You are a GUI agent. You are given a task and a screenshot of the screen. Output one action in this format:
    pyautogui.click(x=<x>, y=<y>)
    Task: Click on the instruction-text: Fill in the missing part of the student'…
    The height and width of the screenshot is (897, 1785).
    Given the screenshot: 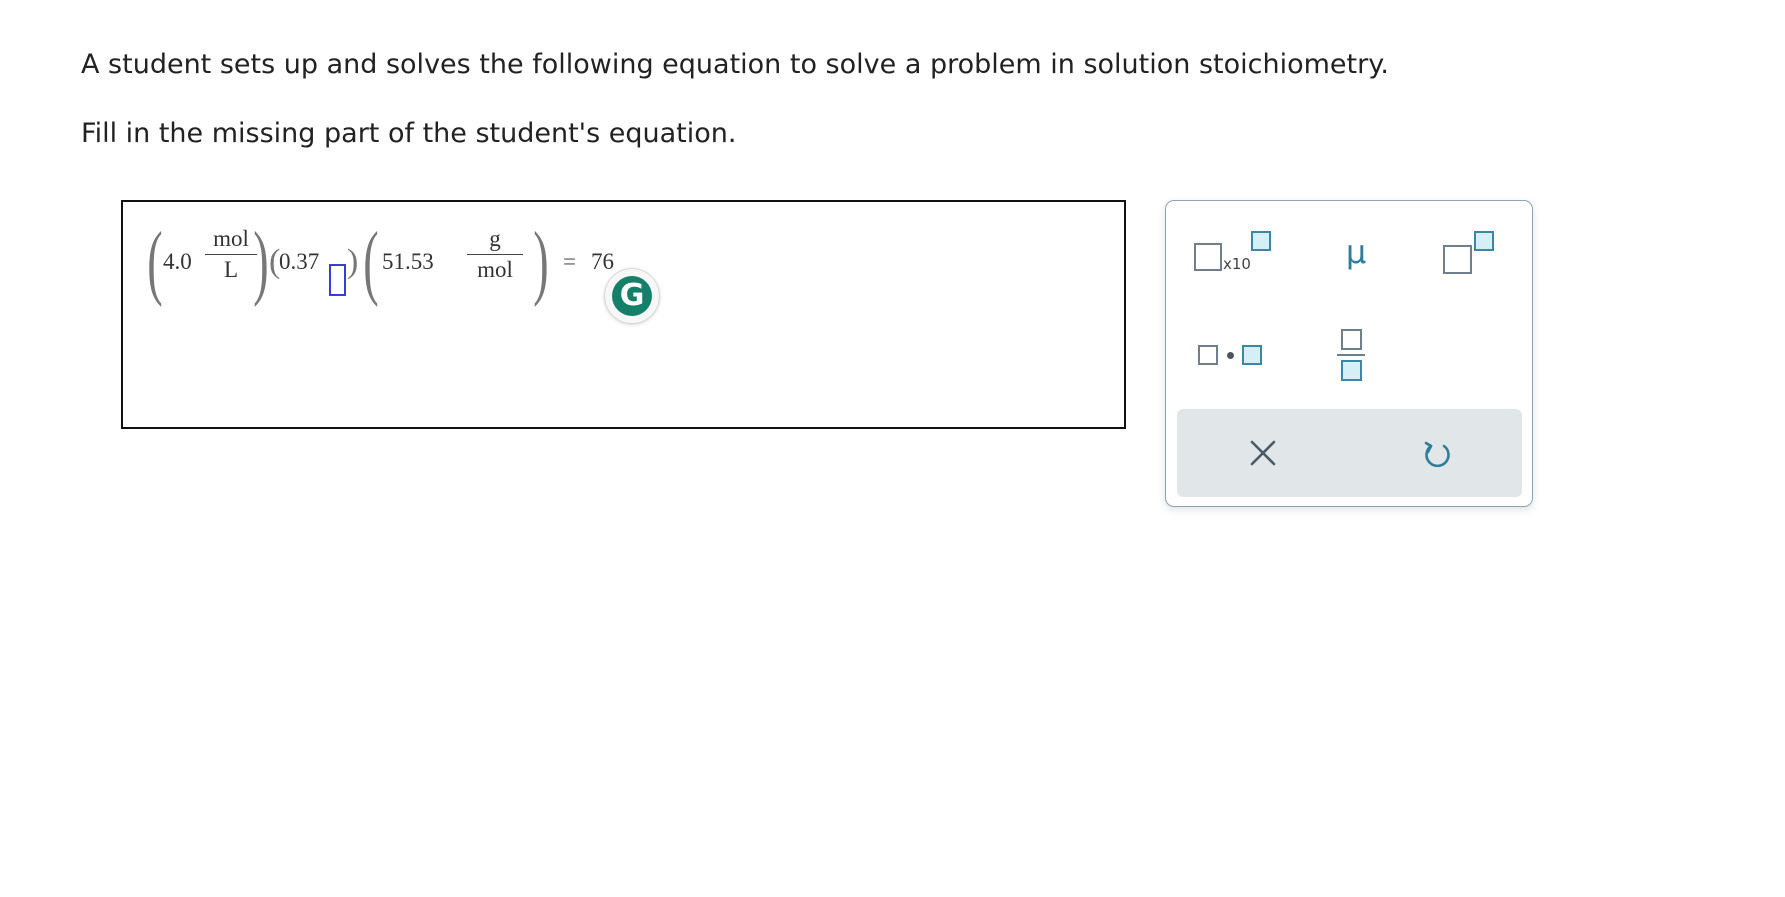 What is the action you would take?
    pyautogui.click(x=409, y=133)
    